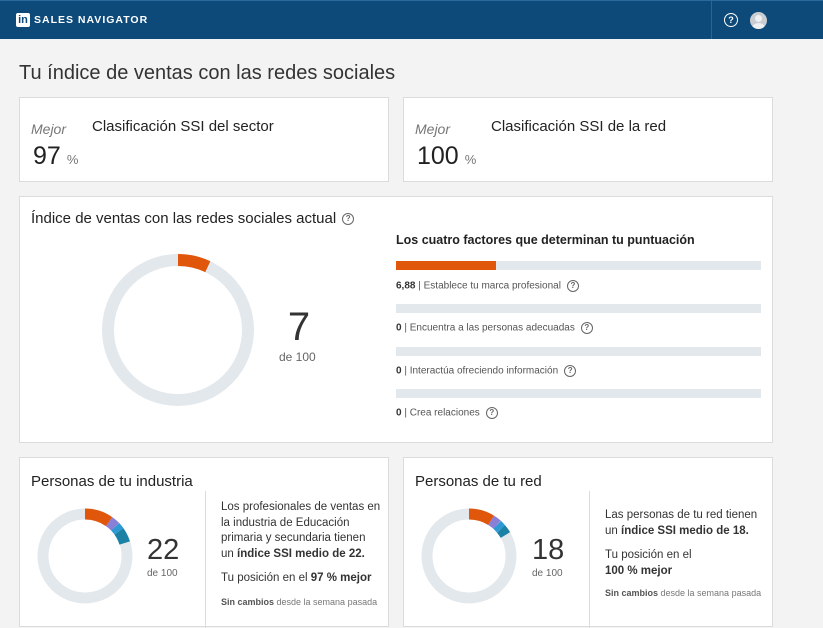  Describe the element at coordinates (481, 517) in the screenshot. I see `network-arc-orange` at that location.